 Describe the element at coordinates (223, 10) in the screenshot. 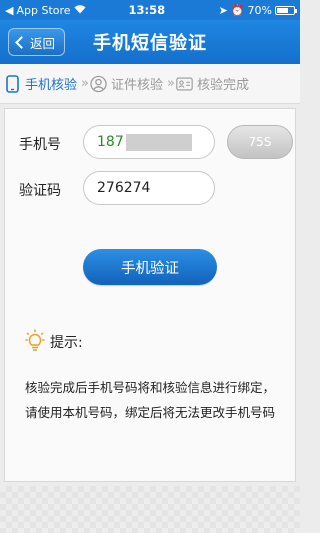

I see `location-icon: ➤` at that location.